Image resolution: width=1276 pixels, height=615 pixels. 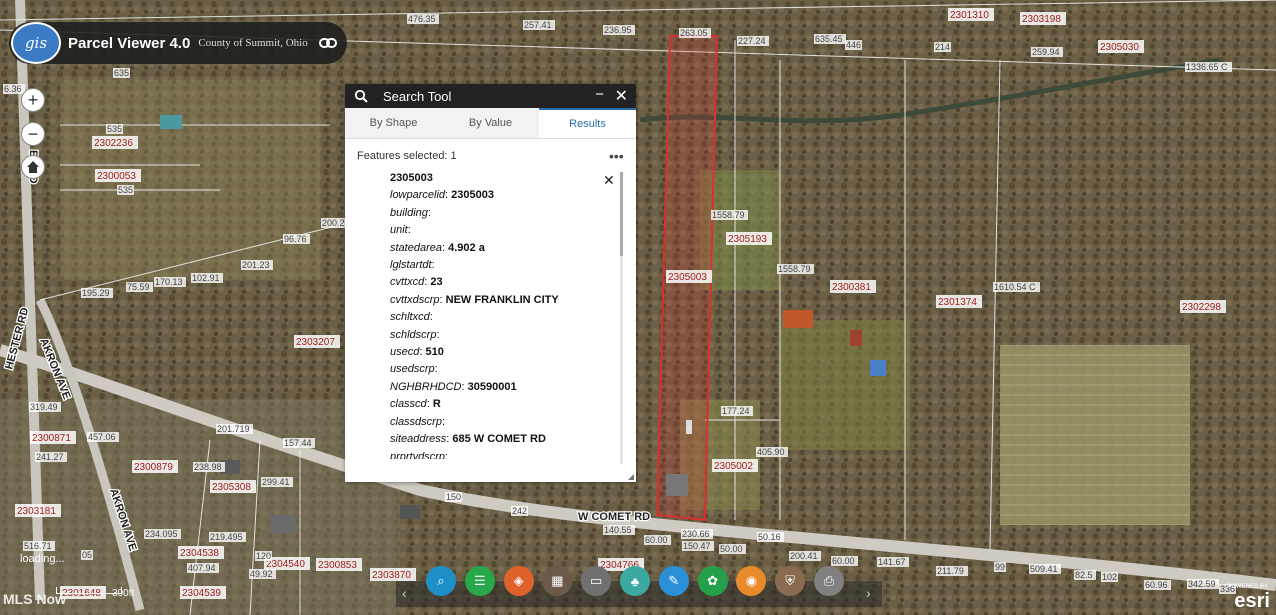 I want to click on chat-icon: ▭, so click(x=596, y=581).